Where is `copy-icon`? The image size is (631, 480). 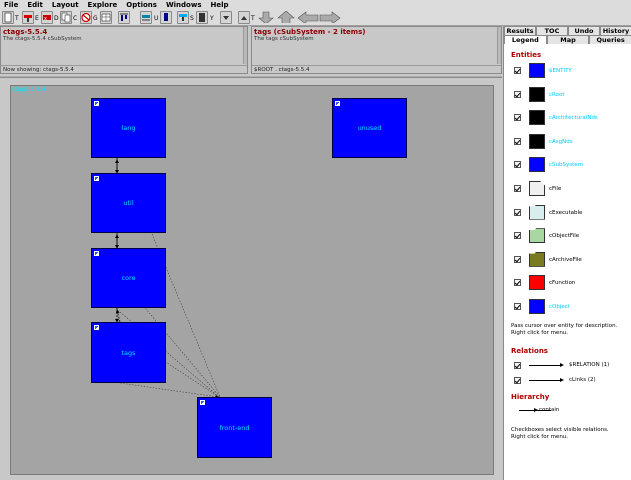 copy-icon is located at coordinates (66, 17).